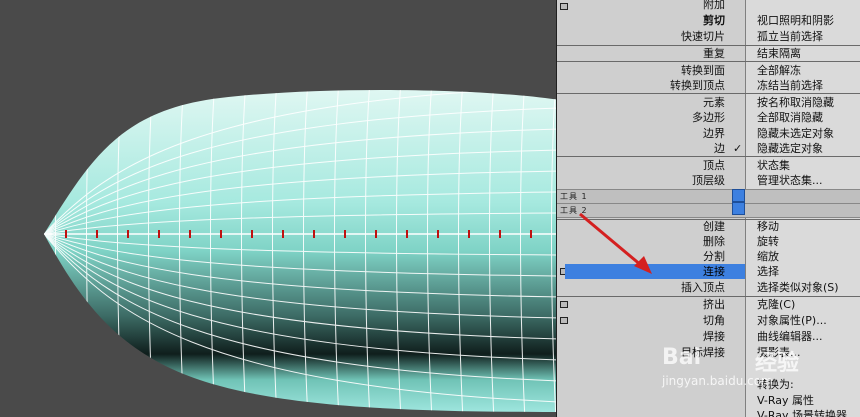 The width and height of the screenshot is (860, 417). What do you see at coordinates (768, 256) in the screenshot?
I see `menu-item-scale: 缩放` at bounding box center [768, 256].